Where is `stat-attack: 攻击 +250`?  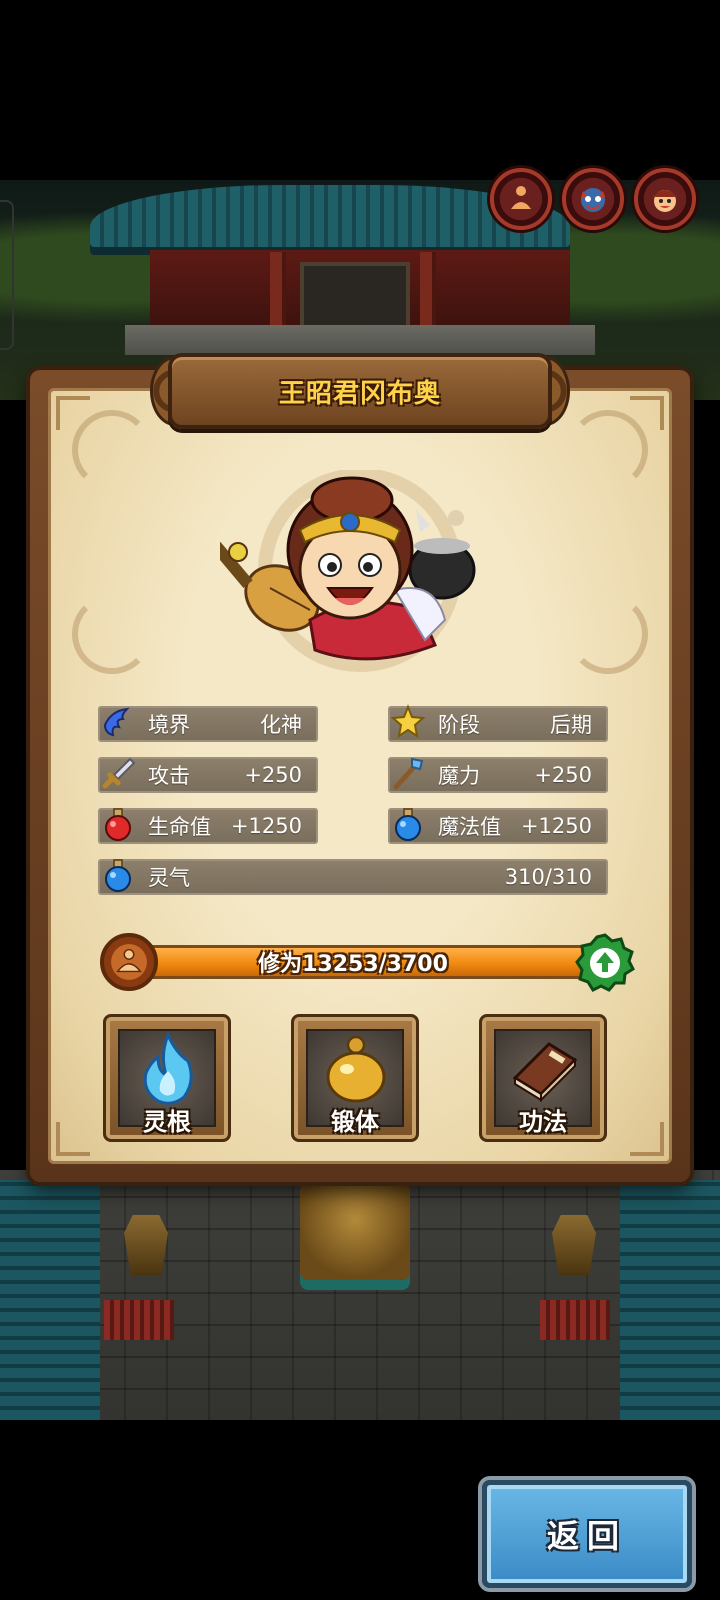 stat-attack: 攻击 +250 is located at coordinates (208, 775).